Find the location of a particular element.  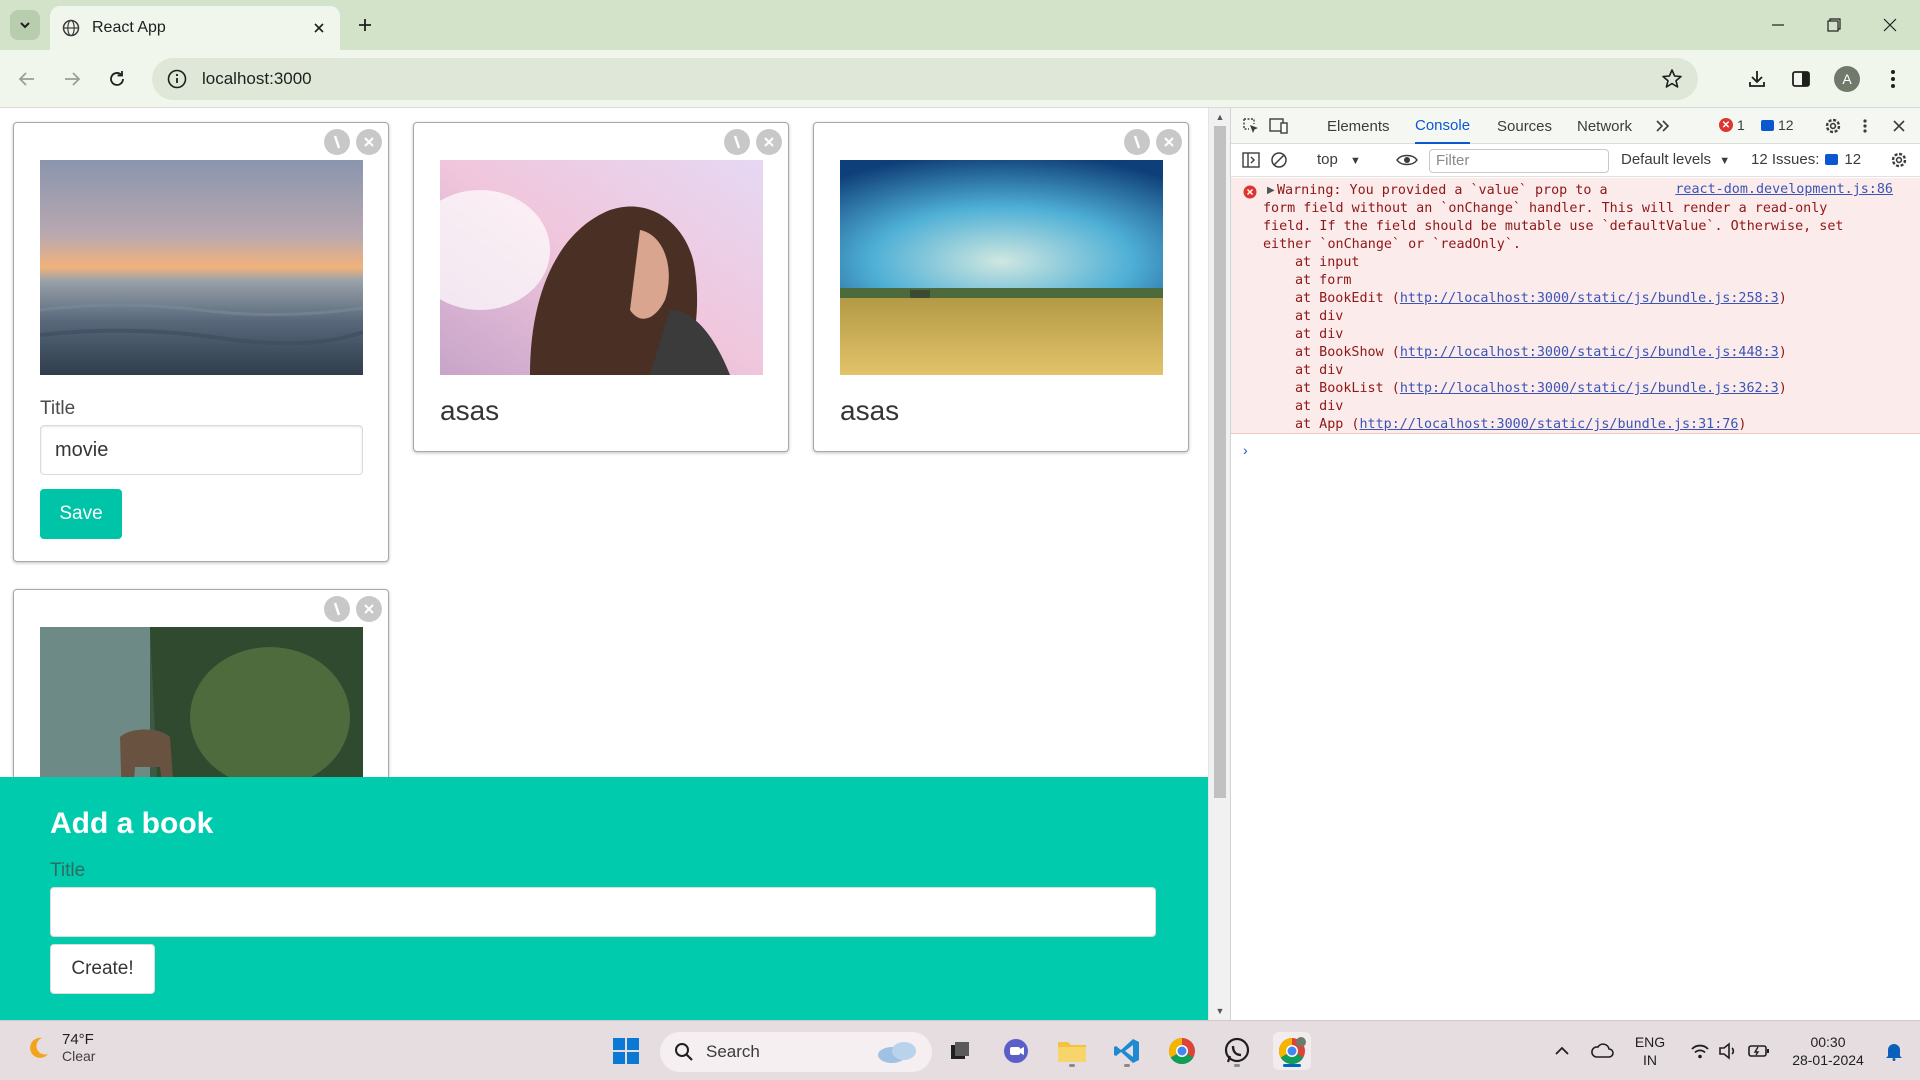

clock: 00:30 28-01-2024 is located at coordinates (1828, 1051).